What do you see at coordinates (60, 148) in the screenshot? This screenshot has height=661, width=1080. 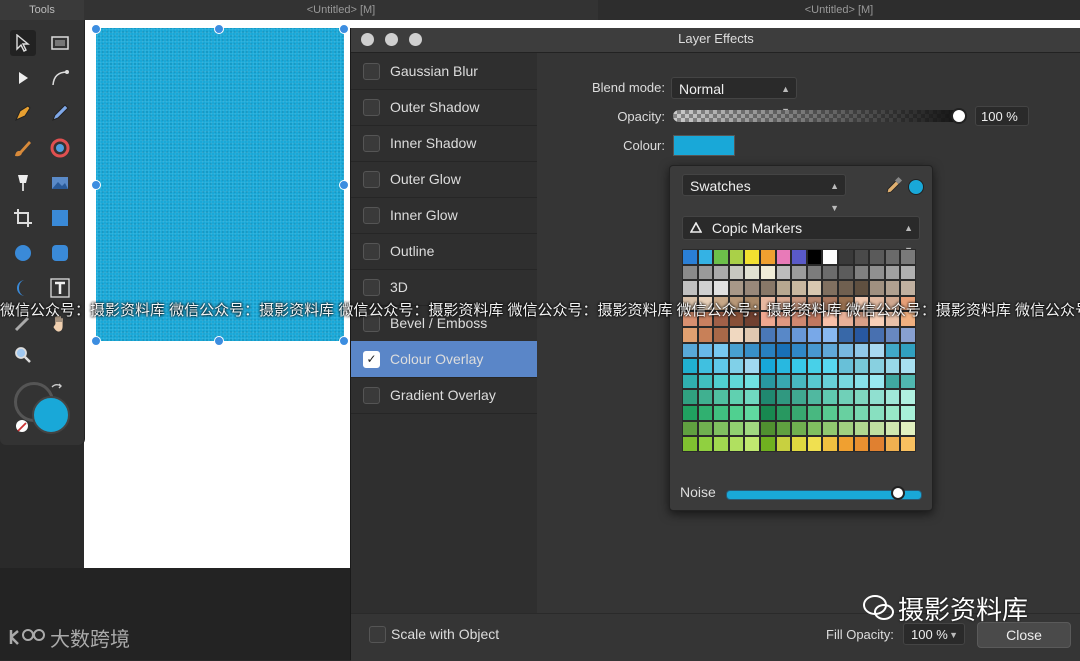 I see `colour-picker-tool-icon` at bounding box center [60, 148].